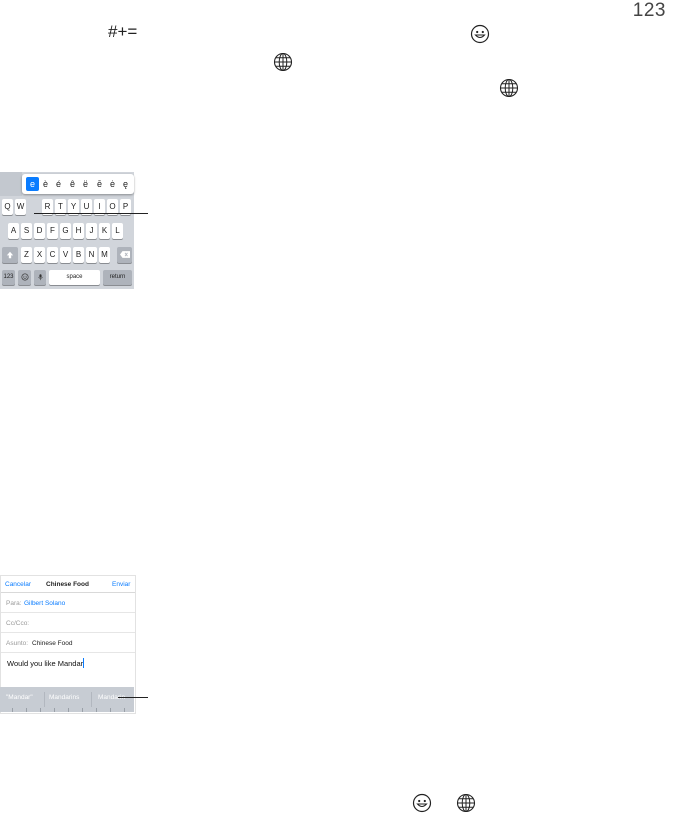  What do you see at coordinates (78, 231) in the screenshot?
I see `key: H` at bounding box center [78, 231].